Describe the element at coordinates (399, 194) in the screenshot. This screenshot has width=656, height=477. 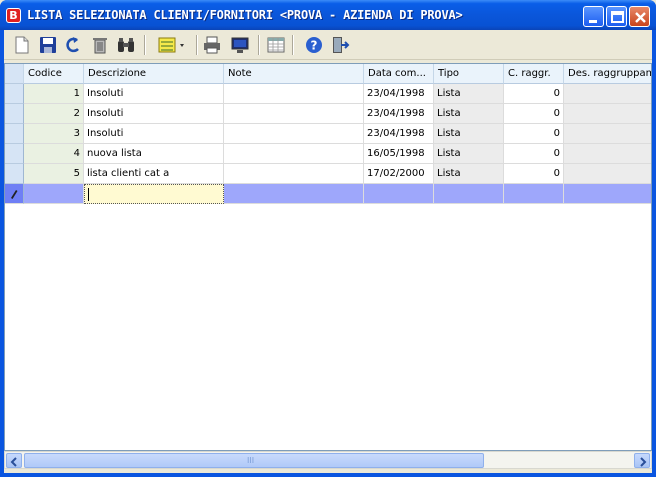
I see `new-row-data-cell` at that location.